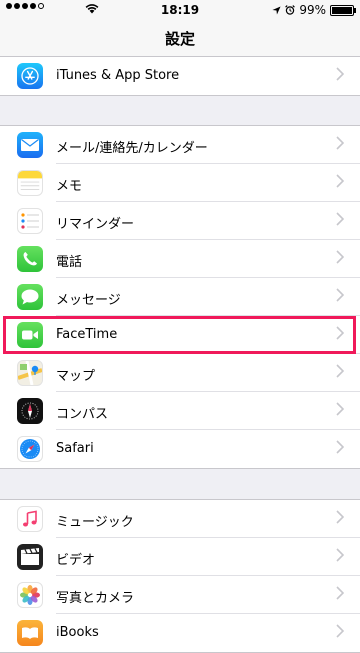 The height and width of the screenshot is (653, 360). What do you see at coordinates (30, 183) in the screenshot?
I see `notes-icon` at bounding box center [30, 183].